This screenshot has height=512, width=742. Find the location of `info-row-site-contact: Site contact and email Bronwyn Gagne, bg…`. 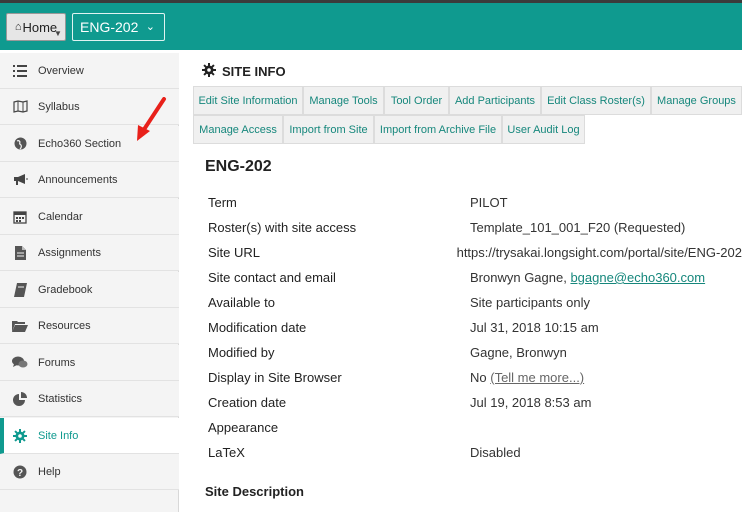

info-row-site-contact: Site contact and email Bronwyn Gagne, bg… is located at coordinates (475, 277).